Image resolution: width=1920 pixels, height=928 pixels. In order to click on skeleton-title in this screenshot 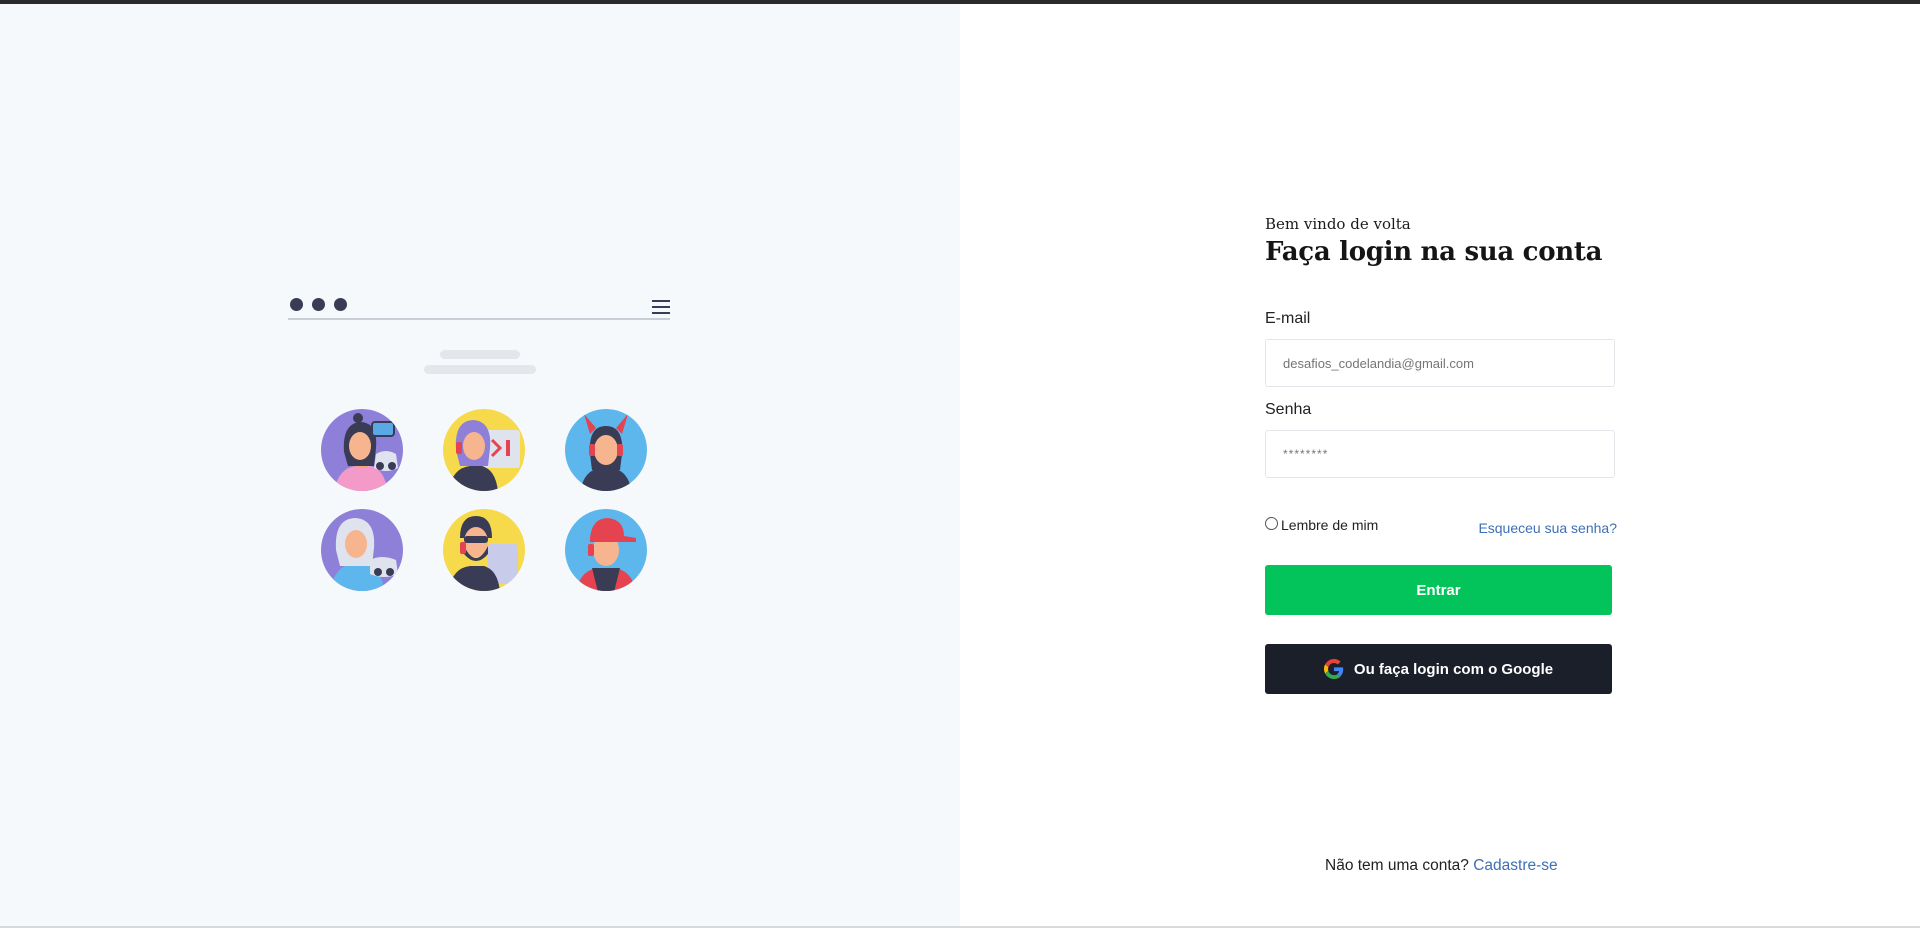, I will do `click(480, 354)`.